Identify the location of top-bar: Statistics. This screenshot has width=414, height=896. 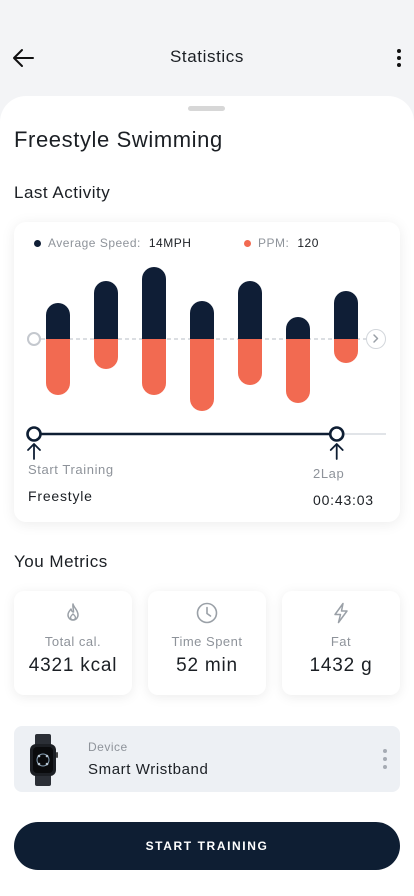
(207, 50).